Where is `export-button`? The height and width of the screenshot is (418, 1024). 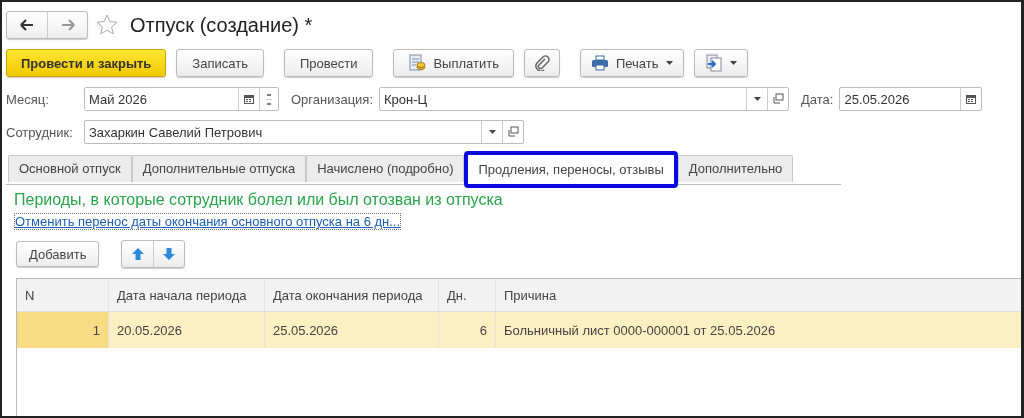 export-button is located at coordinates (720, 63).